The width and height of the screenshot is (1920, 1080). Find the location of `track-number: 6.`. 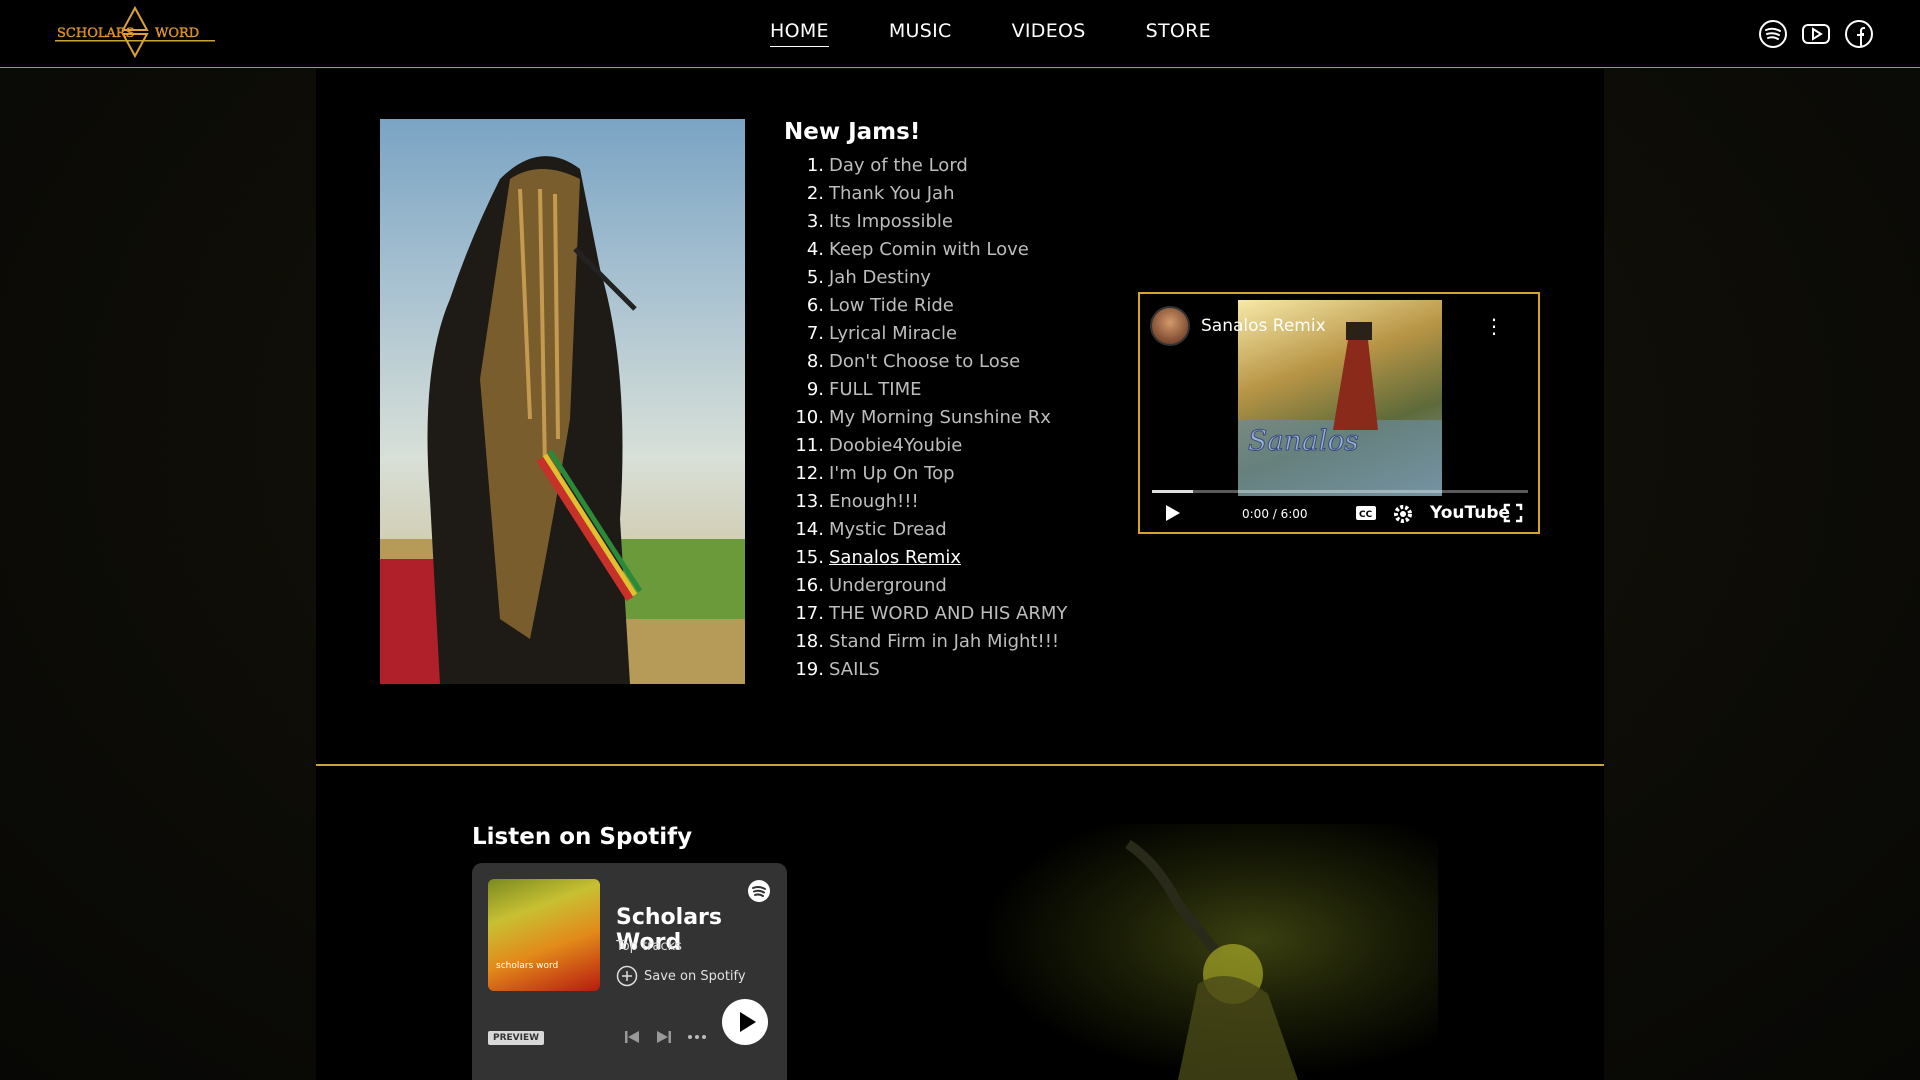

track-number: 6. is located at coordinates (815, 305).